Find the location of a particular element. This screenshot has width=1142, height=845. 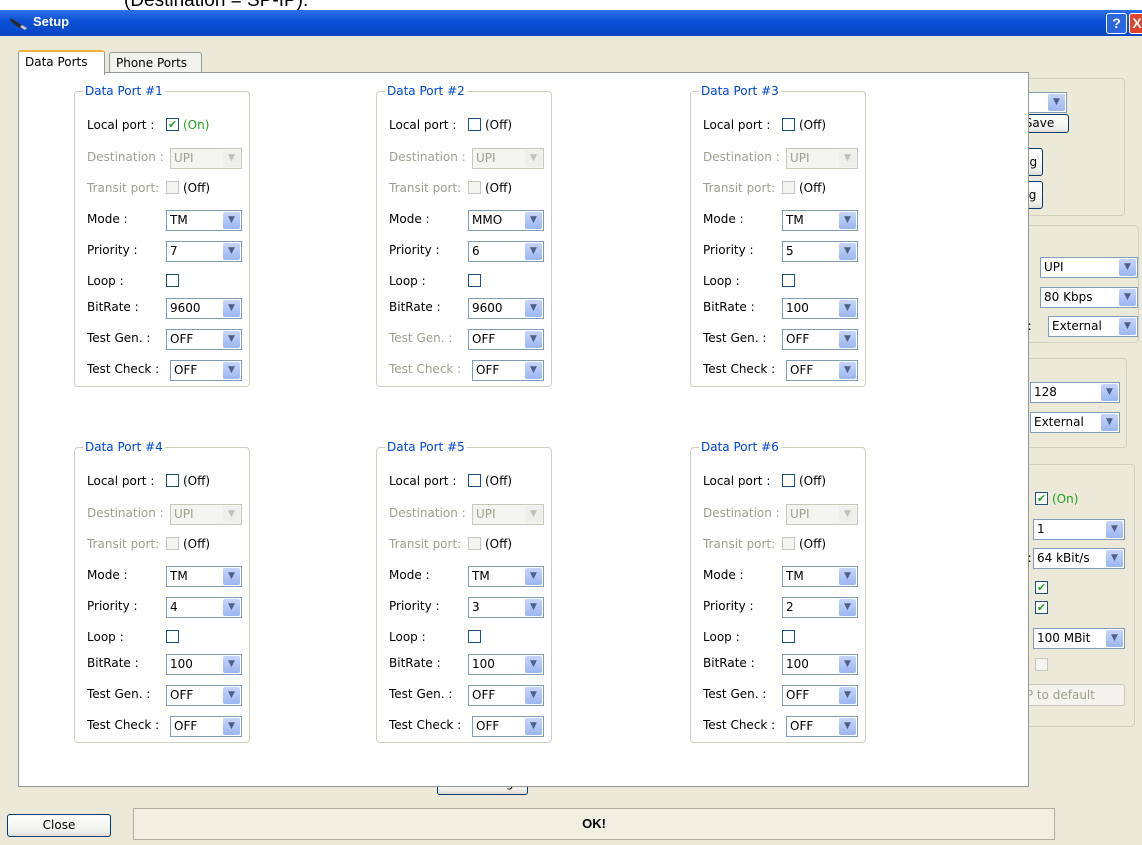

nombitrate-select: 64 kBit/s ▼ is located at coordinates (1079, 558).